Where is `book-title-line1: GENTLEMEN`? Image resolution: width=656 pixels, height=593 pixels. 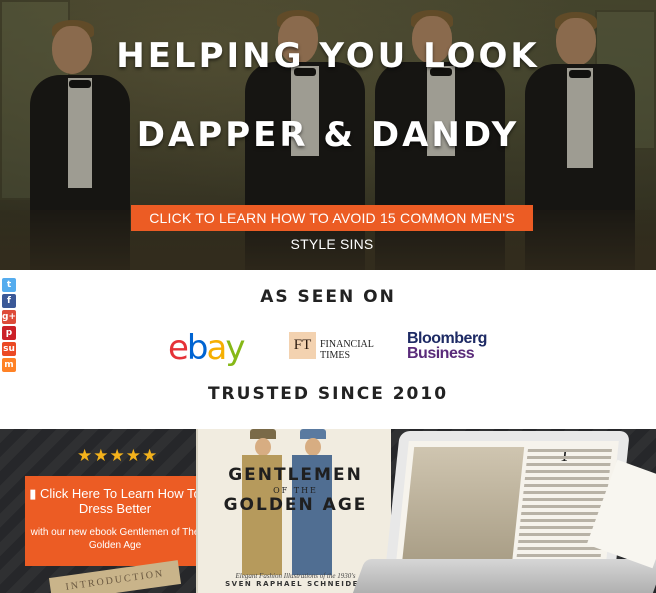 book-title-line1: GENTLEMEN is located at coordinates (295, 475).